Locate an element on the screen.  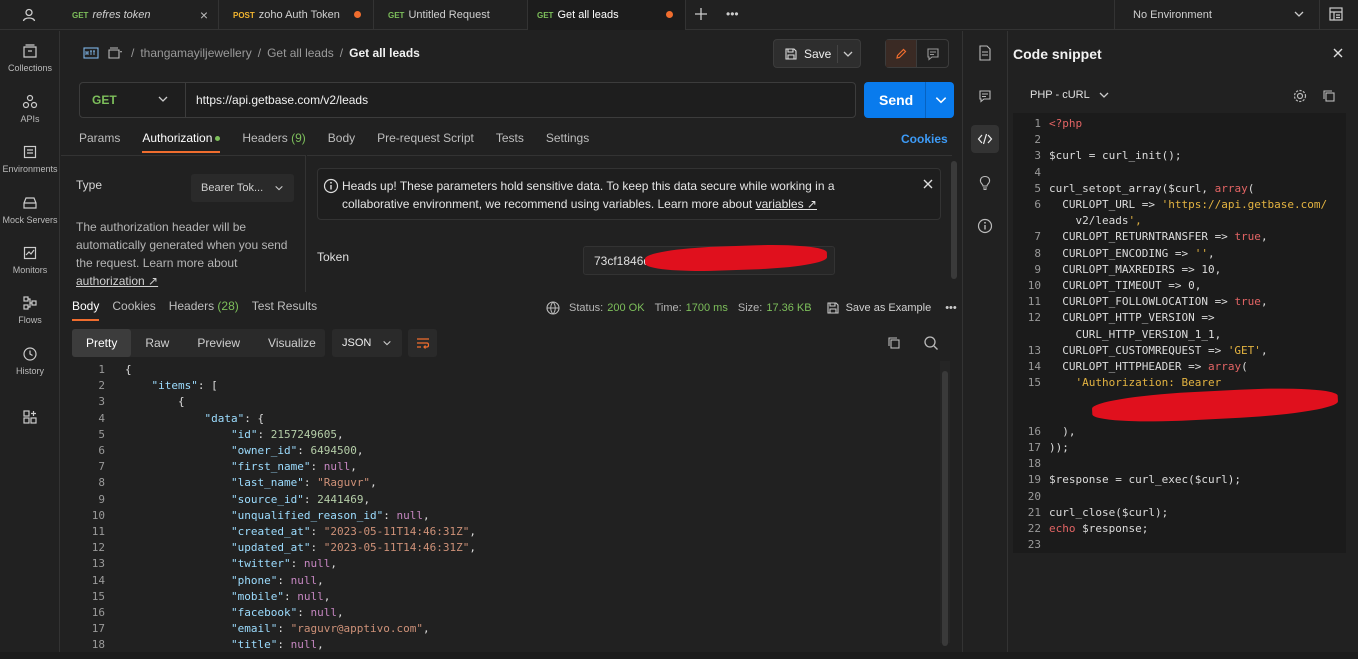
authorization-link: authorization ↗ is located at coordinates (117, 281).